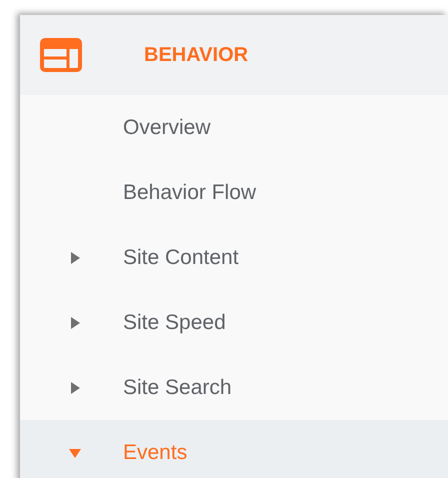 The height and width of the screenshot is (478, 448). What do you see at coordinates (189, 192) in the screenshot?
I see `menu-label: Behavior Flow` at bounding box center [189, 192].